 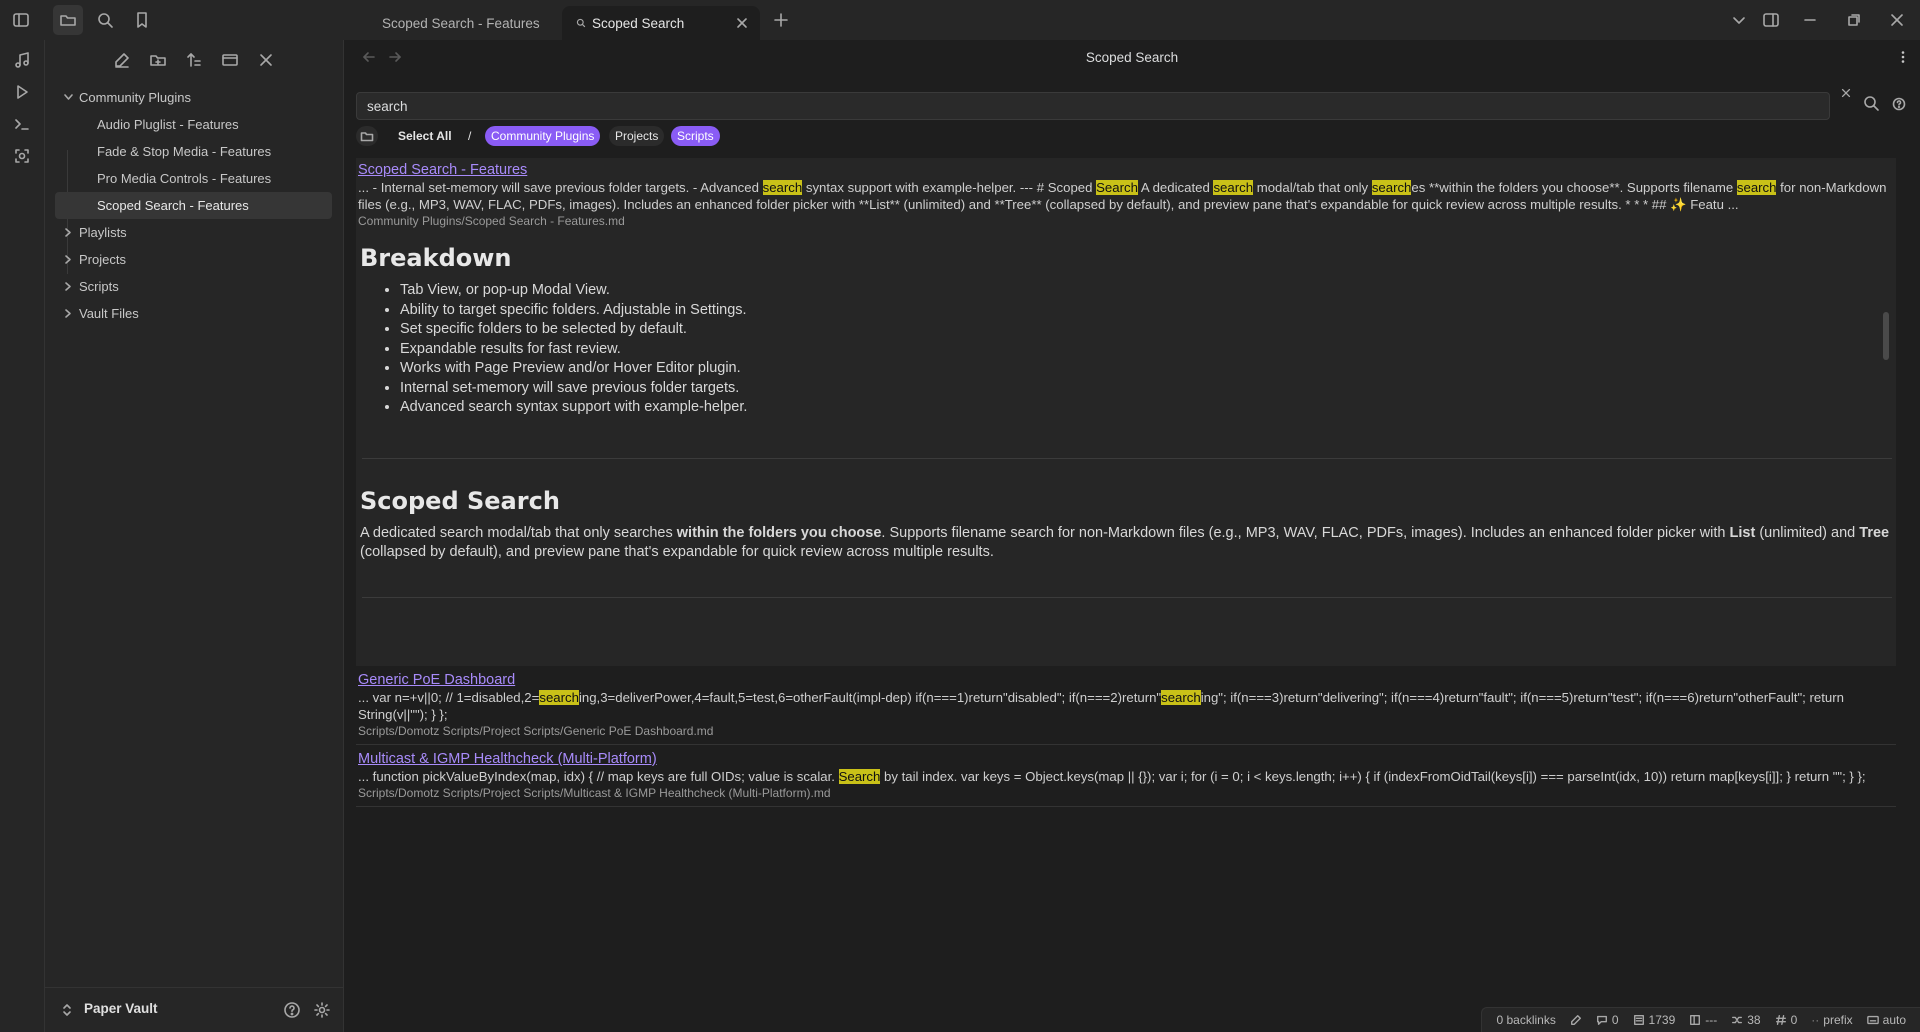 I want to click on sort-icon, so click(x=194, y=60).